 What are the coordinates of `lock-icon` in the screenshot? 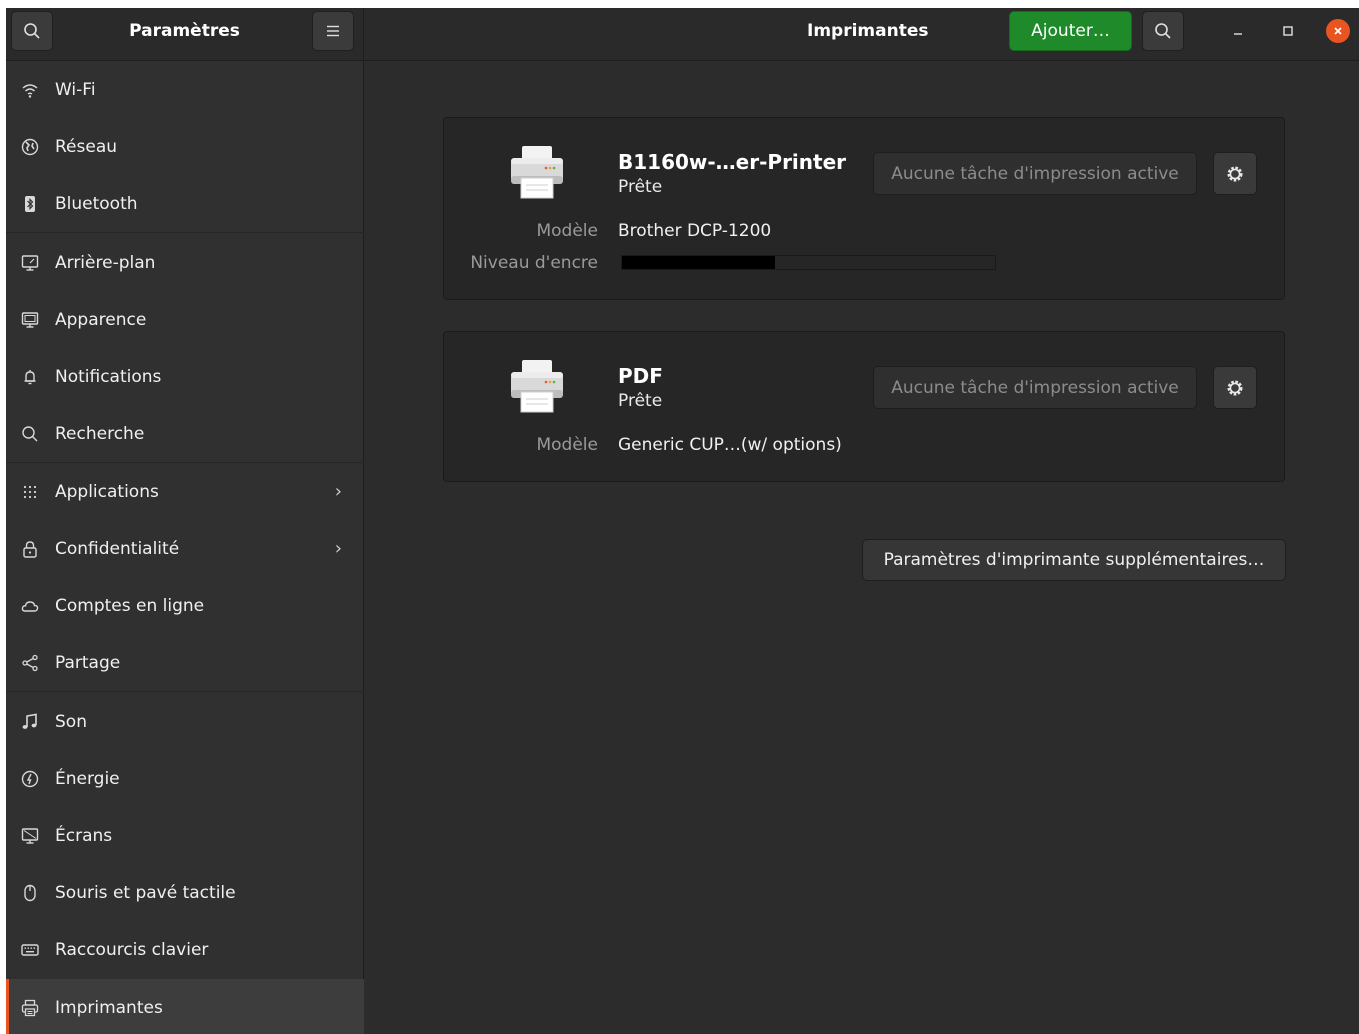 It's located at (30, 549).